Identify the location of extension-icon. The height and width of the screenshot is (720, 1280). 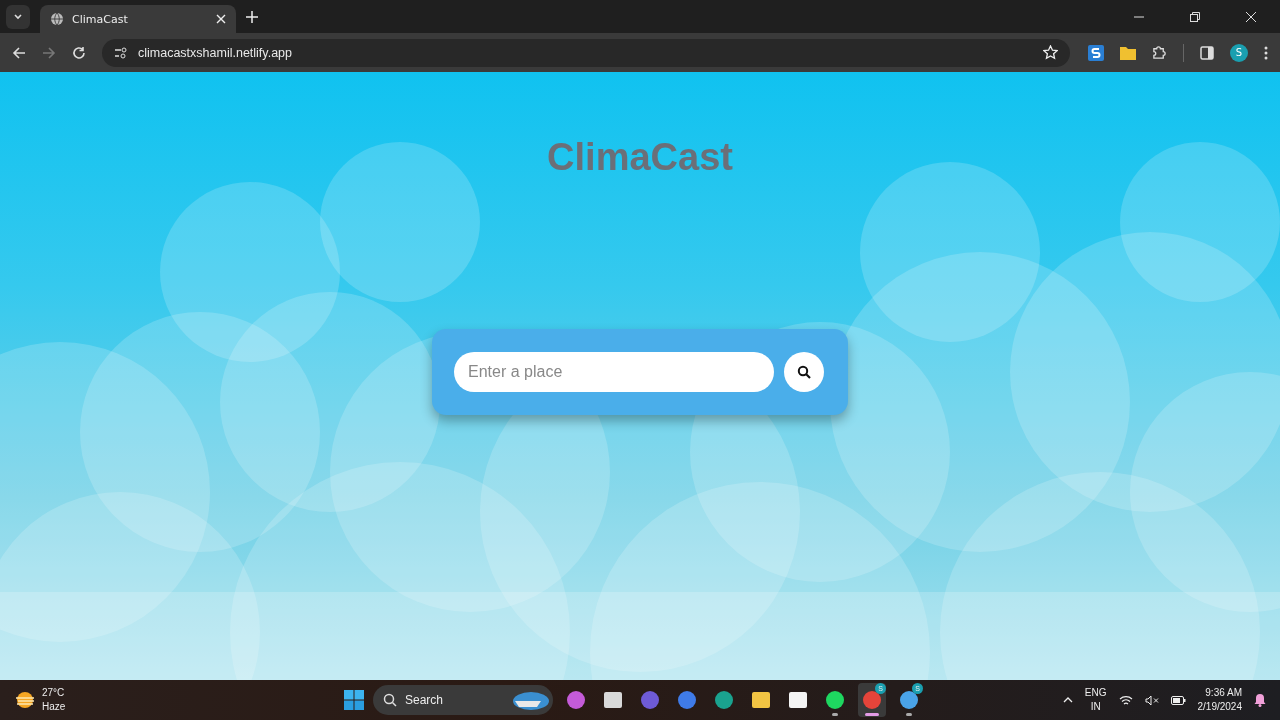
(1096, 52).